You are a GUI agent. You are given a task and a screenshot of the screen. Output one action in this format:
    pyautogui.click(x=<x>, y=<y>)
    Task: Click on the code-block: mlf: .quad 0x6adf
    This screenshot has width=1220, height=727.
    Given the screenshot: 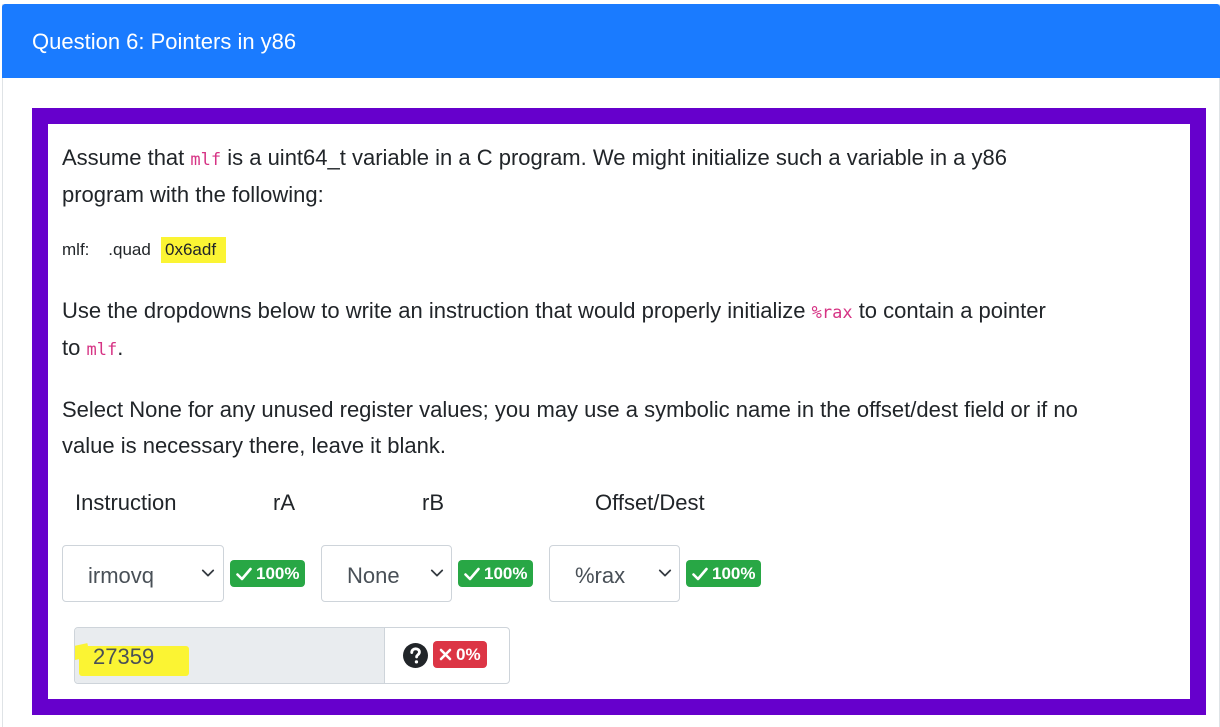 What is the action you would take?
    pyautogui.click(x=144, y=250)
    